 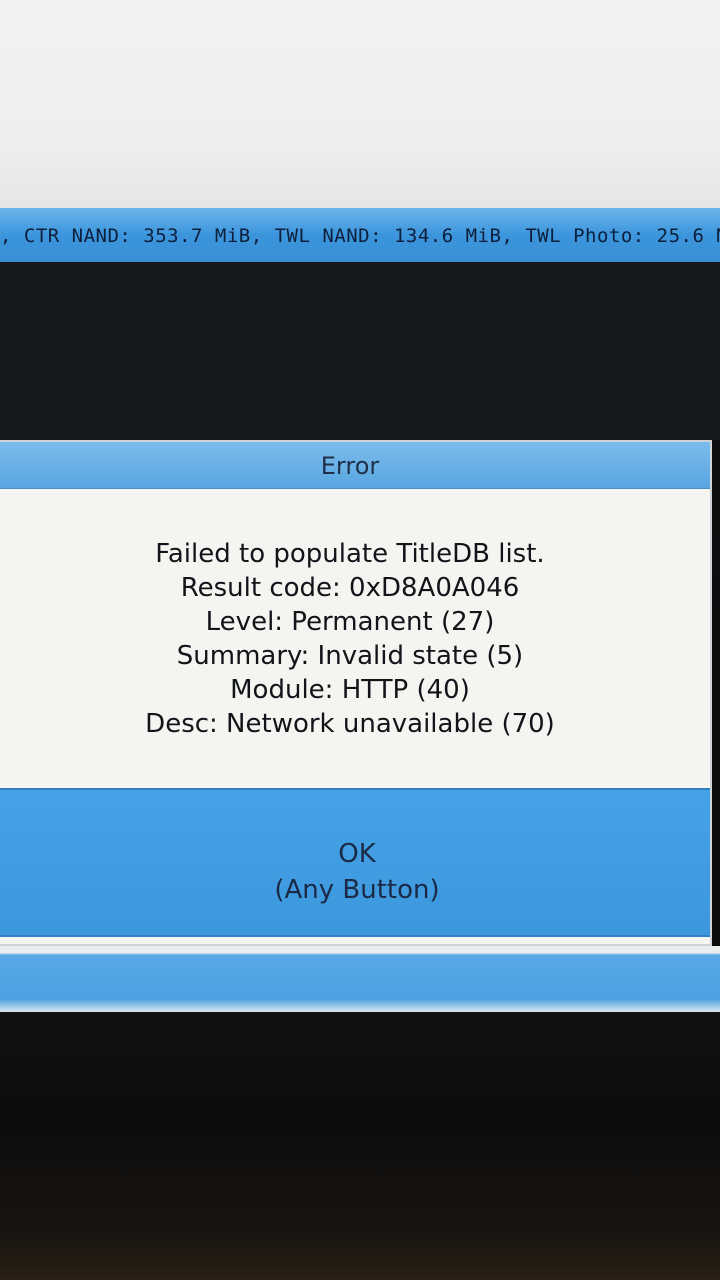 What do you see at coordinates (350, 466) in the screenshot?
I see `dialog-title: Error` at bounding box center [350, 466].